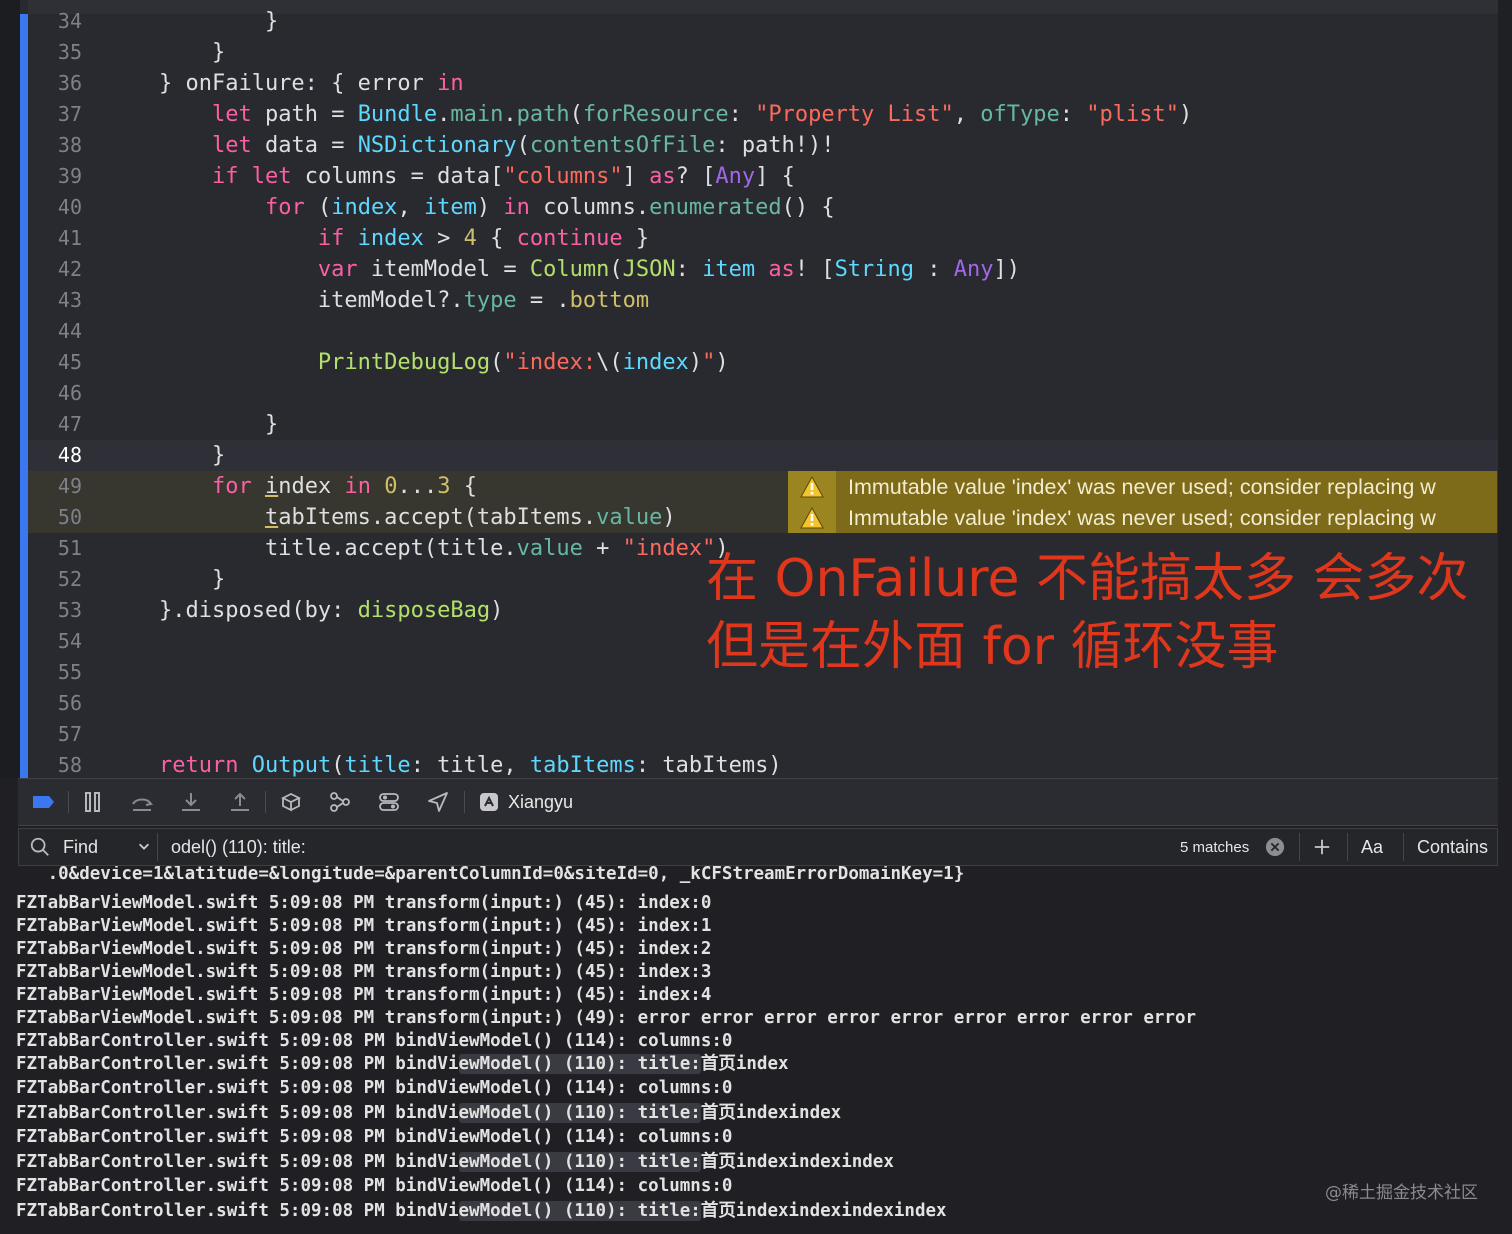 The image size is (1512, 1234). Describe the element at coordinates (55, 764) in the screenshot. I see `line-number: 58` at that location.